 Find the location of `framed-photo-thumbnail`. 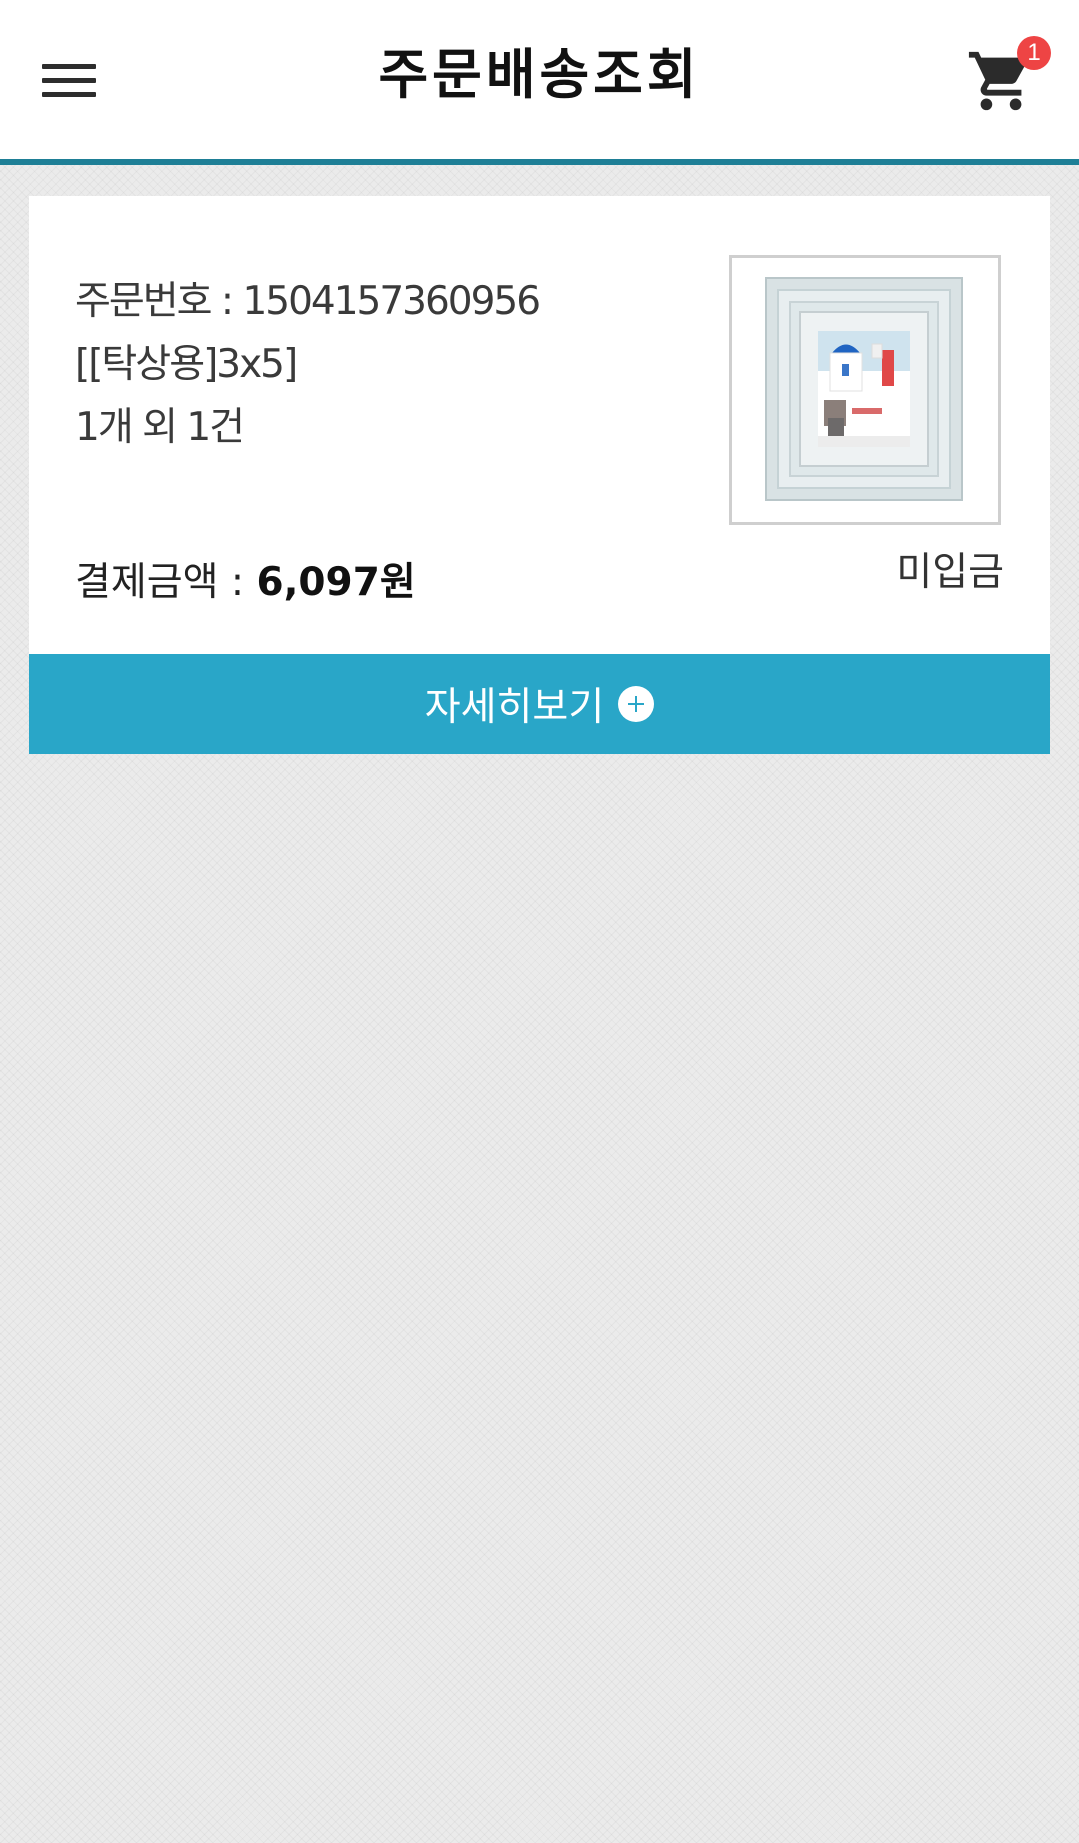

framed-photo-thumbnail is located at coordinates (864, 389).